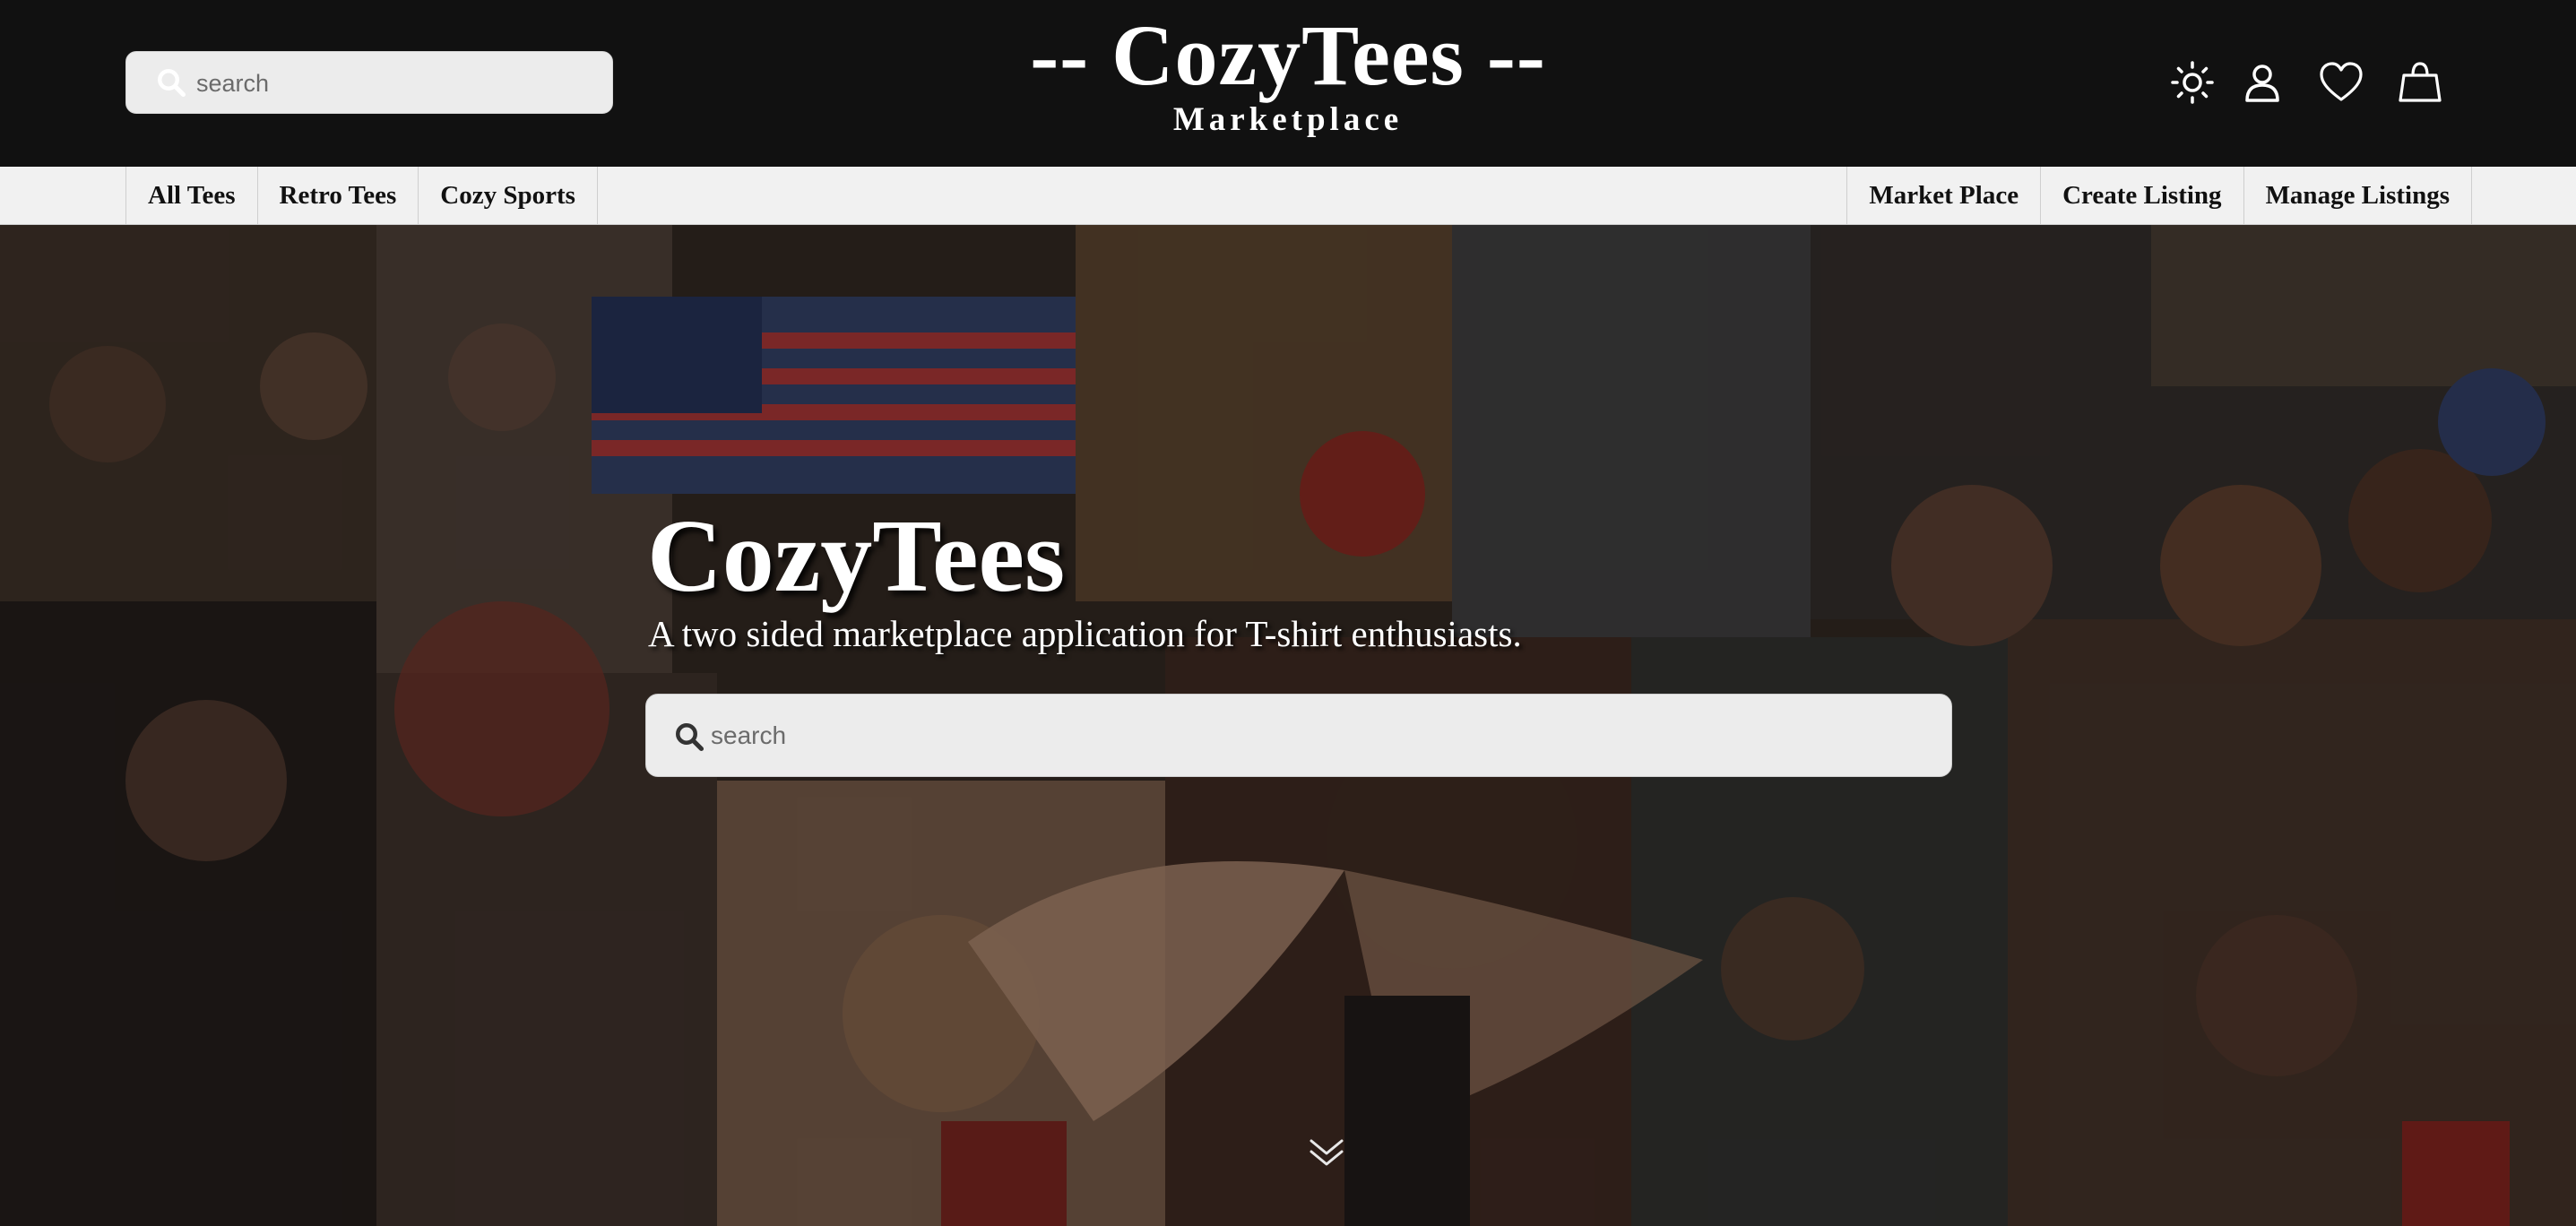  Describe the element at coordinates (2358, 195) in the screenshot. I see `nav-item-manage-listings: Manage Listings` at that location.